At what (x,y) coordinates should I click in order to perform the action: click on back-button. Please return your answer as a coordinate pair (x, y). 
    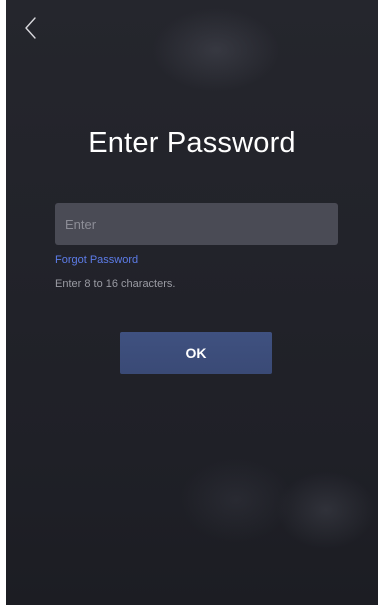
    Looking at the image, I should click on (32, 28).